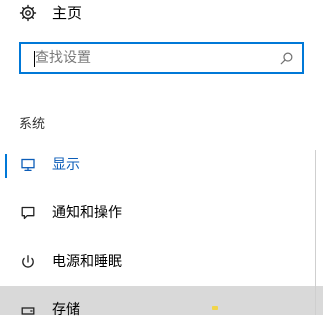  What do you see at coordinates (67, 13) in the screenshot?
I see `home-label: 主页` at bounding box center [67, 13].